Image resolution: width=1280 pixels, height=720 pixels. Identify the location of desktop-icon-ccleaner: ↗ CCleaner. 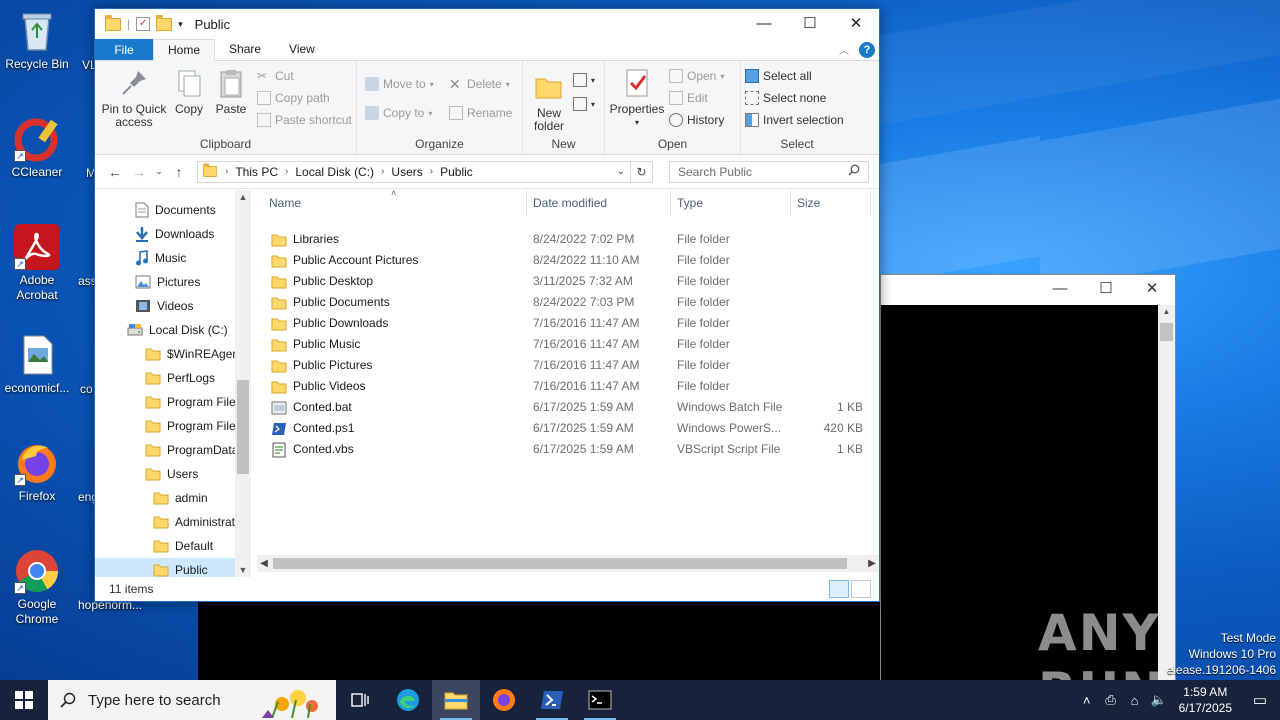
(37, 148).